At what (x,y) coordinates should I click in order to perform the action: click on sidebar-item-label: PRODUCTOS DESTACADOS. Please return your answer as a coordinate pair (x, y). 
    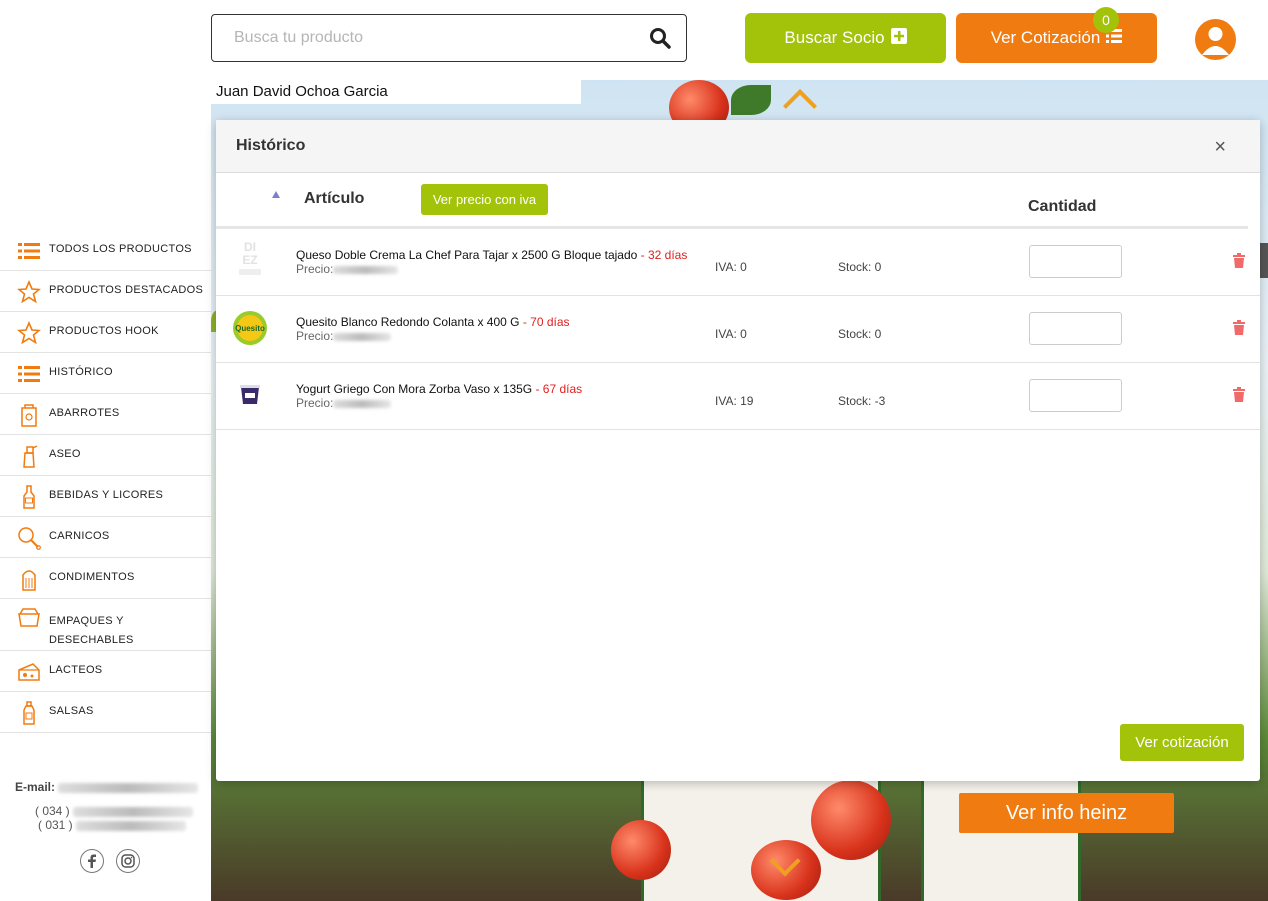
    Looking at the image, I should click on (126, 290).